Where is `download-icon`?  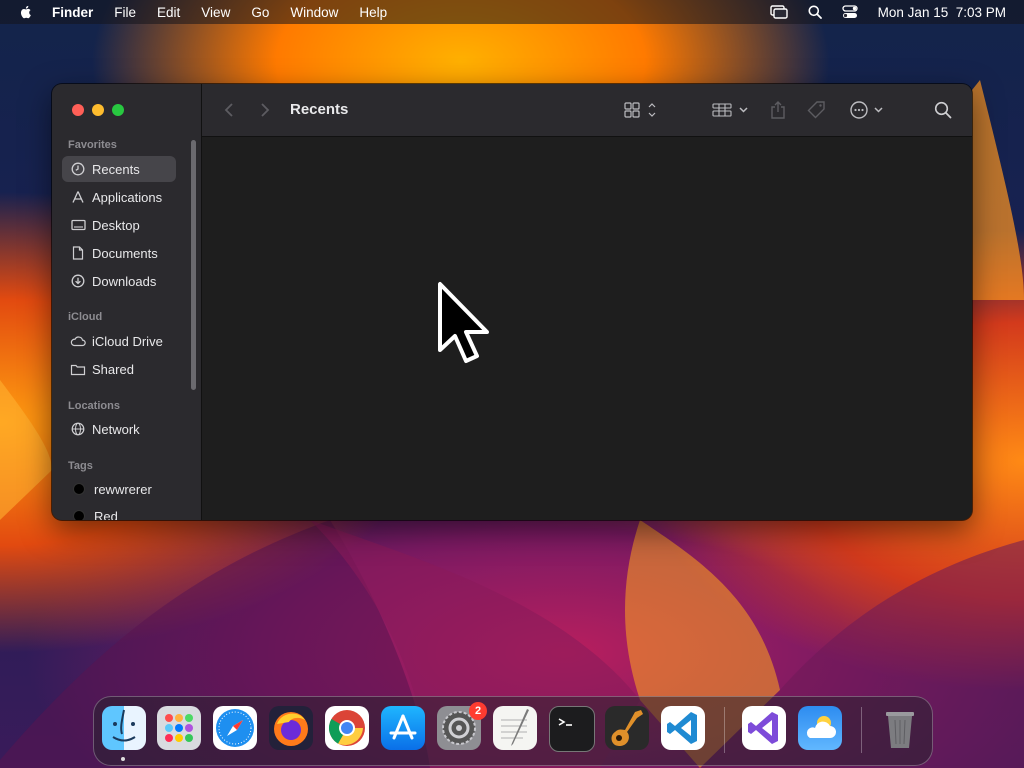 download-icon is located at coordinates (78, 281).